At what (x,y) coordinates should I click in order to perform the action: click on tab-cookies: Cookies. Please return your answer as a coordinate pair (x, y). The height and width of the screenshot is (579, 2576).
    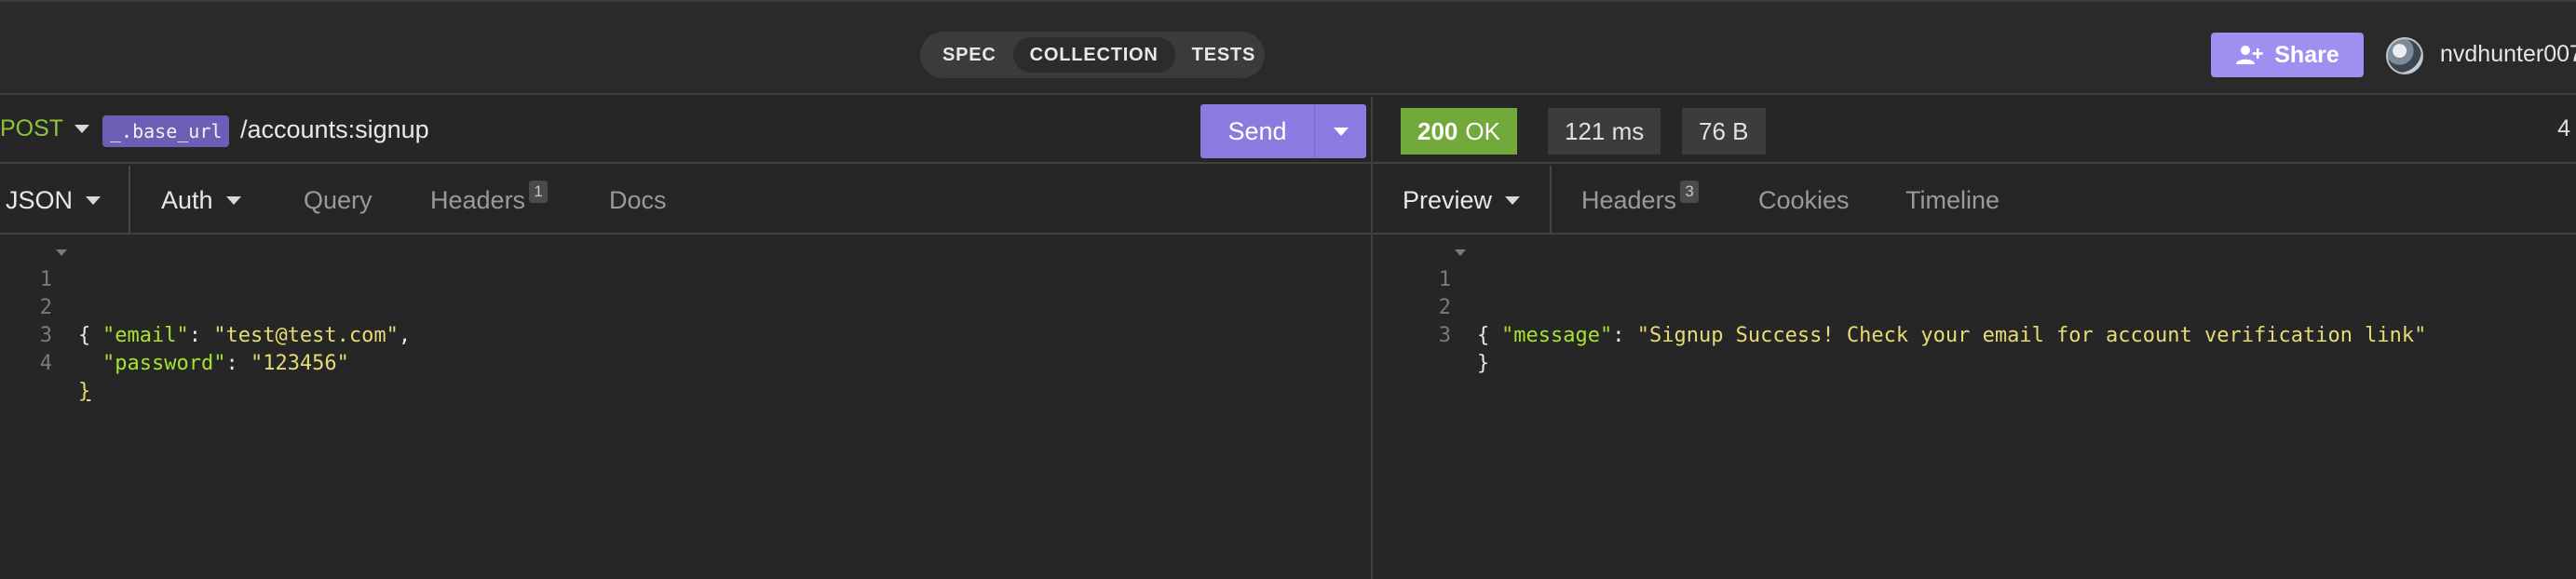
    Looking at the image, I should click on (1804, 200).